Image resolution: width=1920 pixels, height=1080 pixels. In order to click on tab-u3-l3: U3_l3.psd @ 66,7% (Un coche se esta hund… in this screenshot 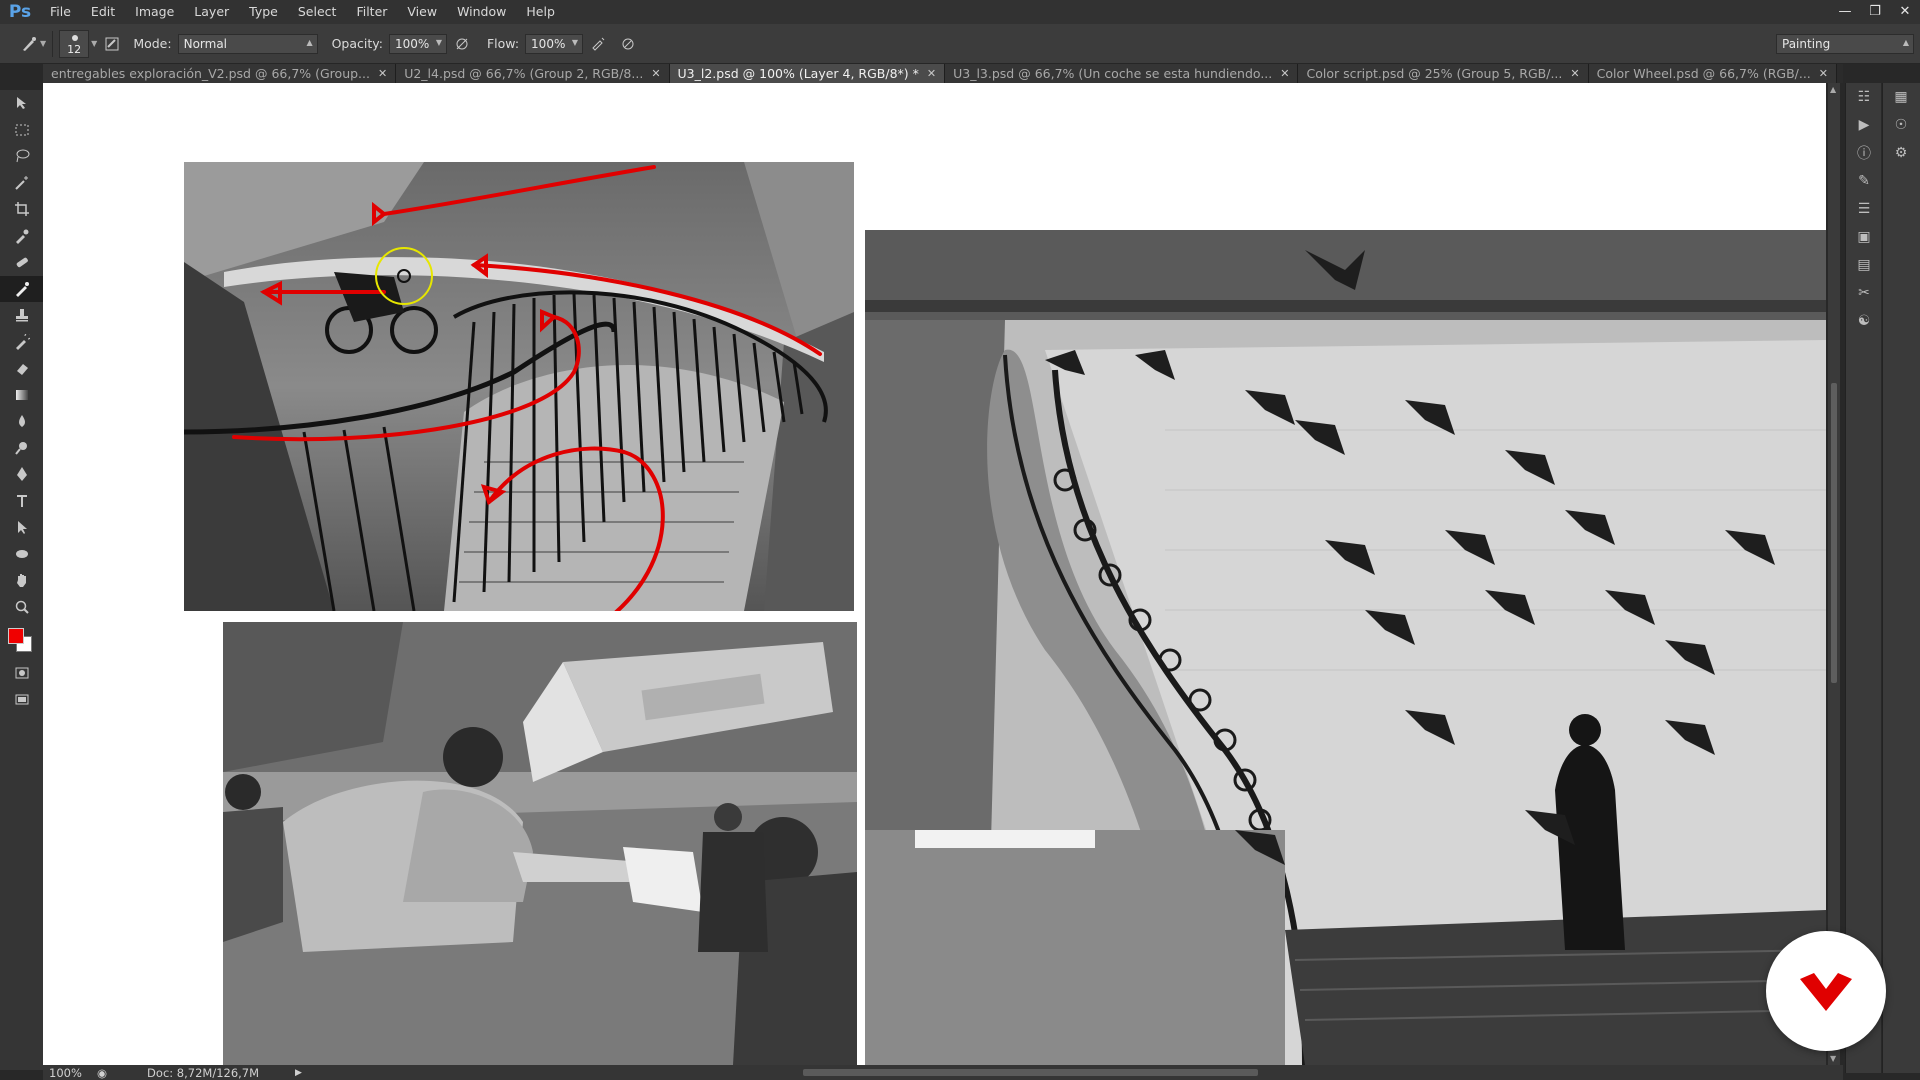, I will do `click(1122, 73)`.